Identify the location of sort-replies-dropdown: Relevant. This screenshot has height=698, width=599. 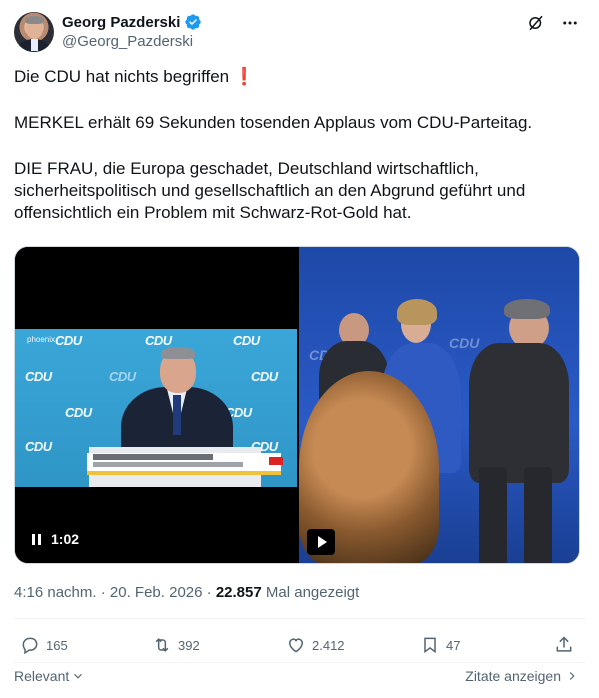
(49, 676).